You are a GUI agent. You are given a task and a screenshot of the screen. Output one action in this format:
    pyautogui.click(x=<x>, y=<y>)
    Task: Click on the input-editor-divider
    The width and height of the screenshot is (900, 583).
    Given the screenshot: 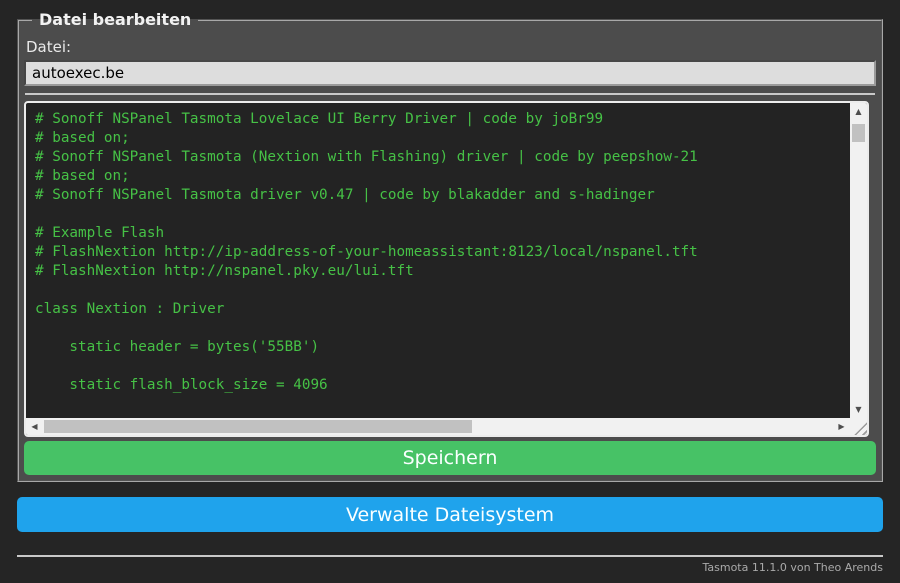 What is the action you would take?
    pyautogui.click(x=450, y=94)
    